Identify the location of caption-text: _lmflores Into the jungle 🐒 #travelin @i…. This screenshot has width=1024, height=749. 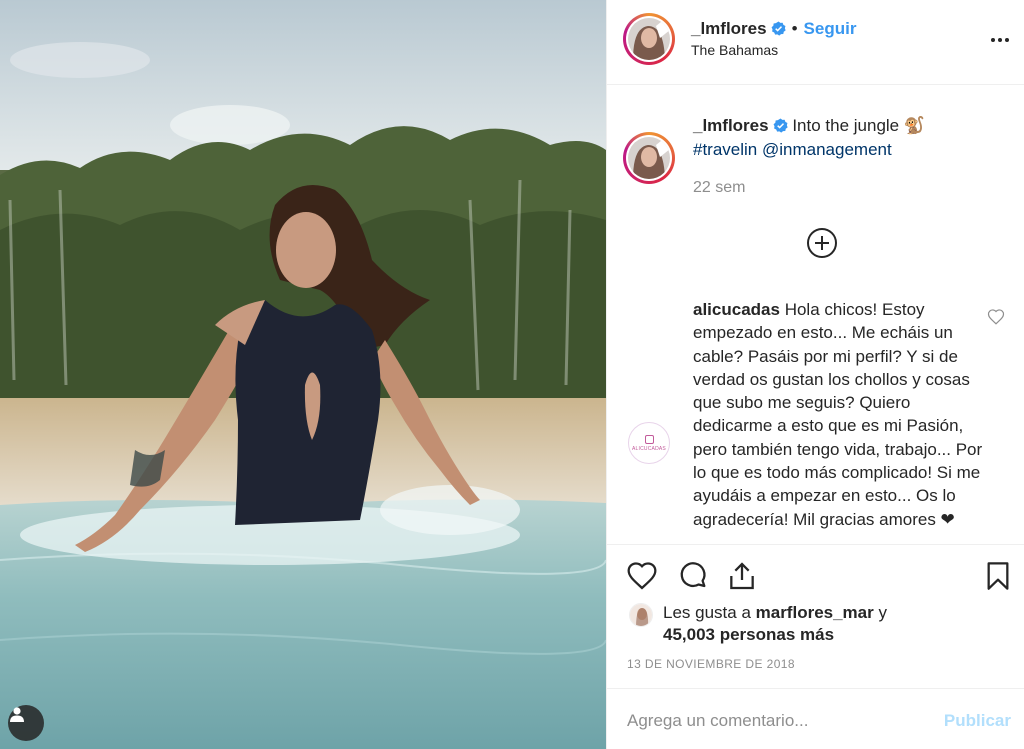
(848, 138).